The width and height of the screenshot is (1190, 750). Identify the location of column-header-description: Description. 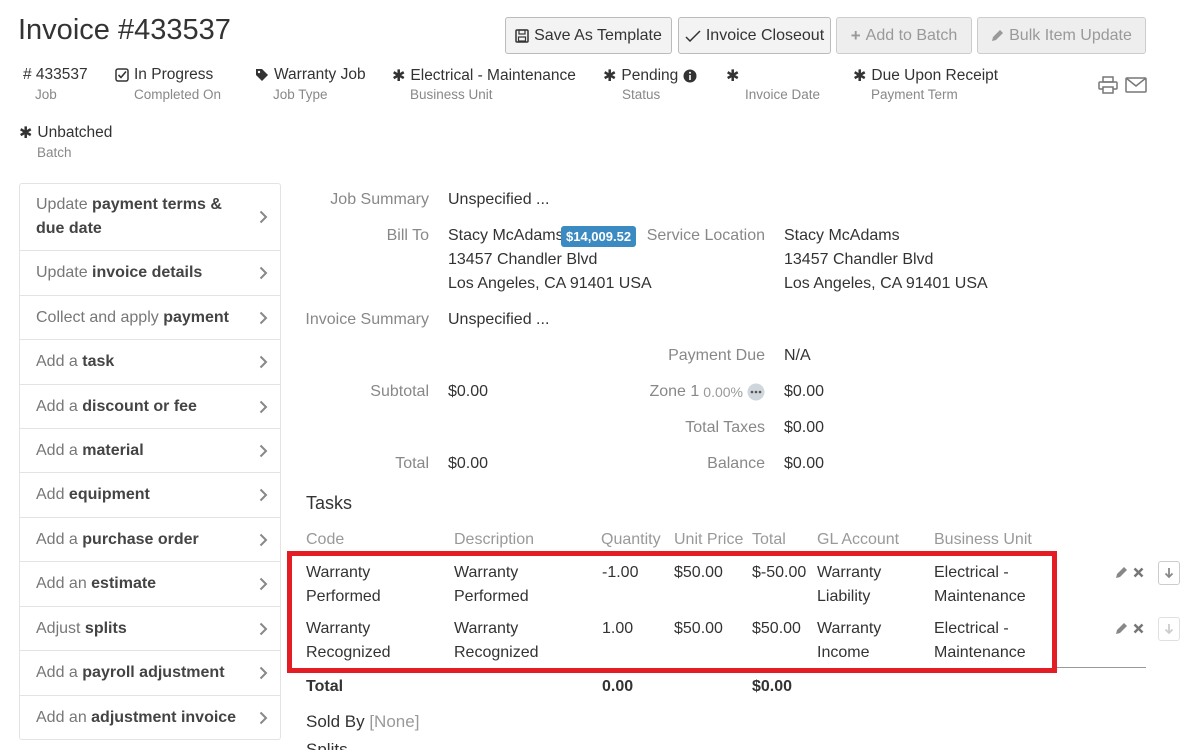
(494, 539).